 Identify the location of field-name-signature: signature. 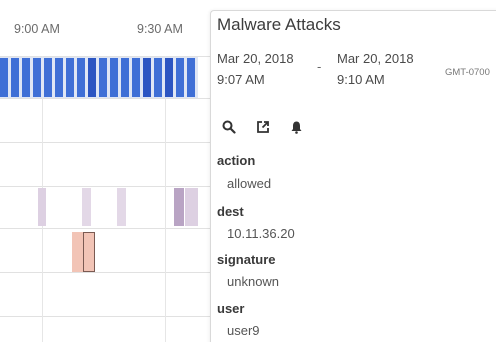
(246, 259).